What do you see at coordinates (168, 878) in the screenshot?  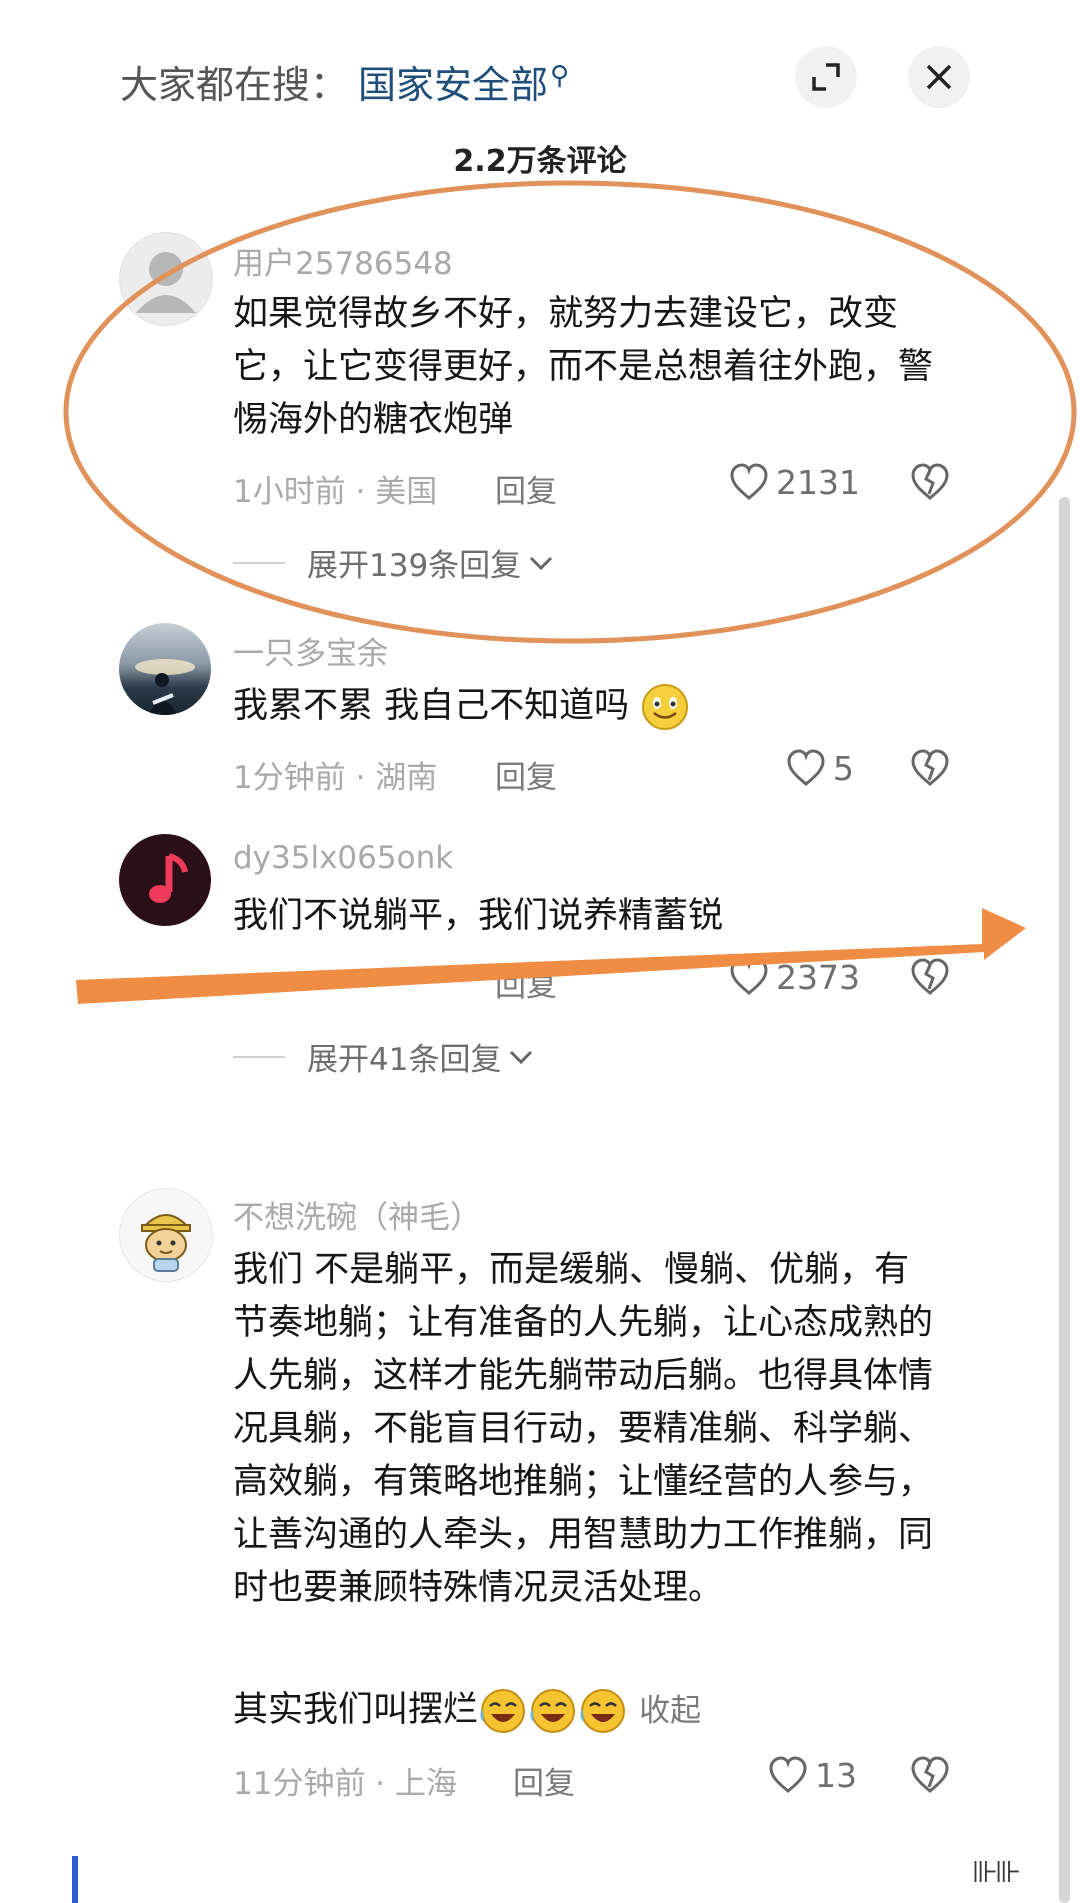 I see `music-note-icon` at bounding box center [168, 878].